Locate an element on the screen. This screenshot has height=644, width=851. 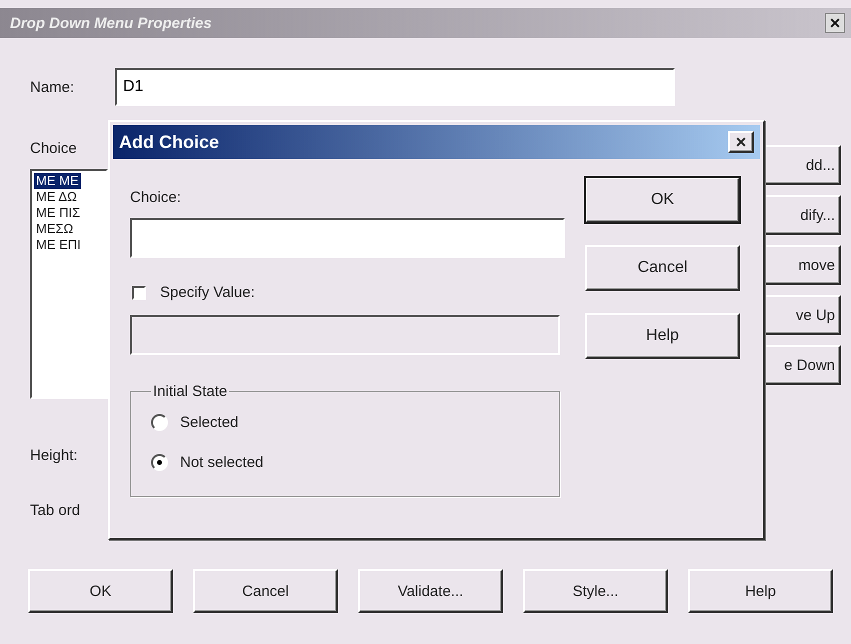
list-item: ΜΕΣΩ is located at coordinates (55, 229).